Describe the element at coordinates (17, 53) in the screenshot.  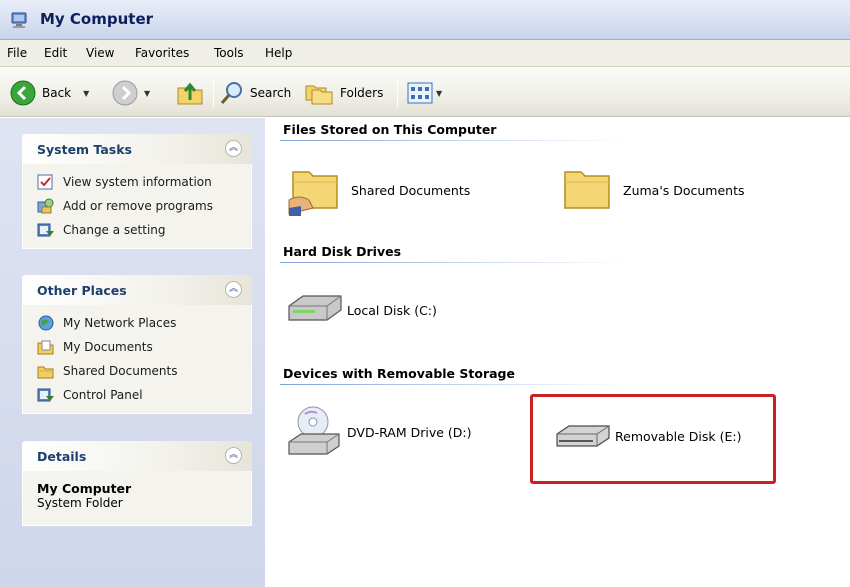
I see `menu-file: File` at that location.